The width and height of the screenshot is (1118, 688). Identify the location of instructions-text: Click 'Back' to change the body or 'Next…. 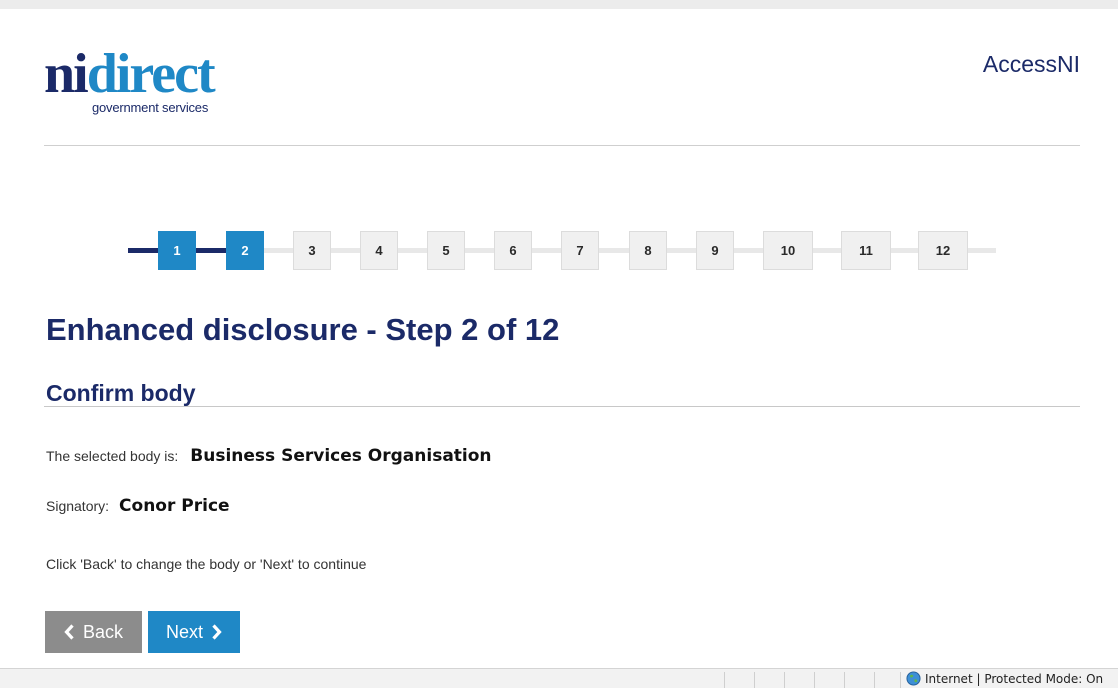
(206, 564).